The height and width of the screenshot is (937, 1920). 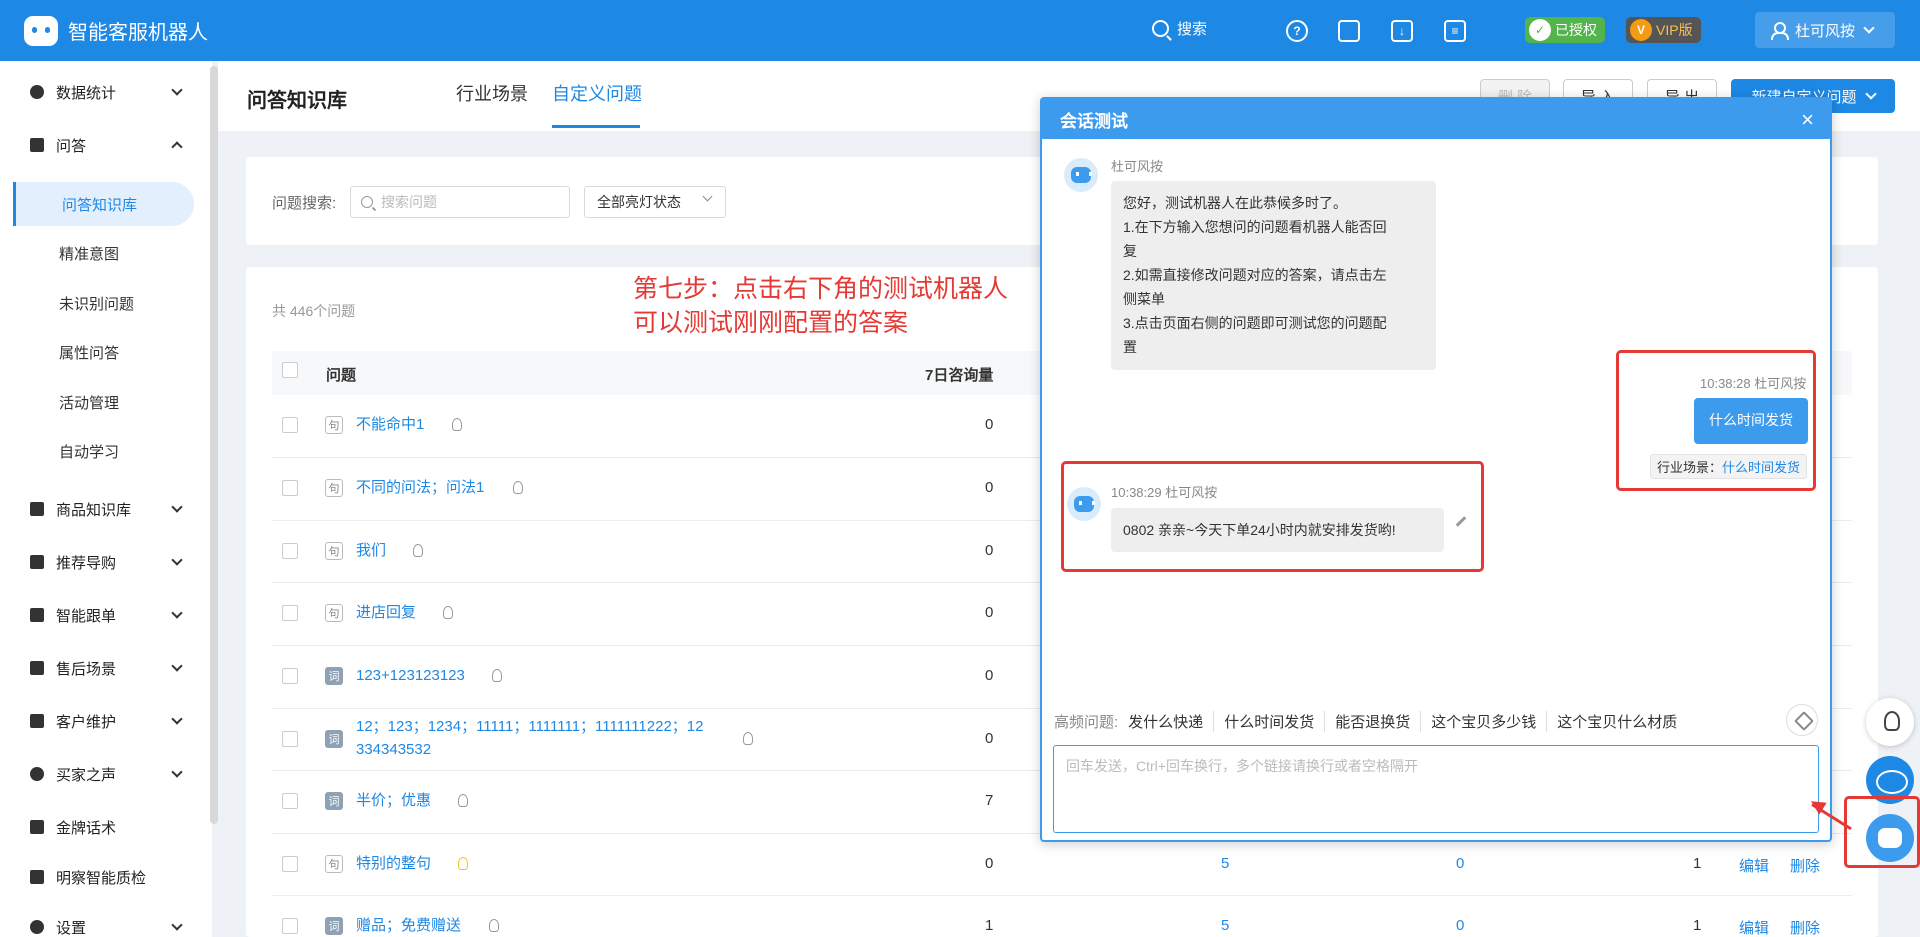 What do you see at coordinates (386, 613) in the screenshot?
I see `question-link: 进店回复` at bounding box center [386, 613].